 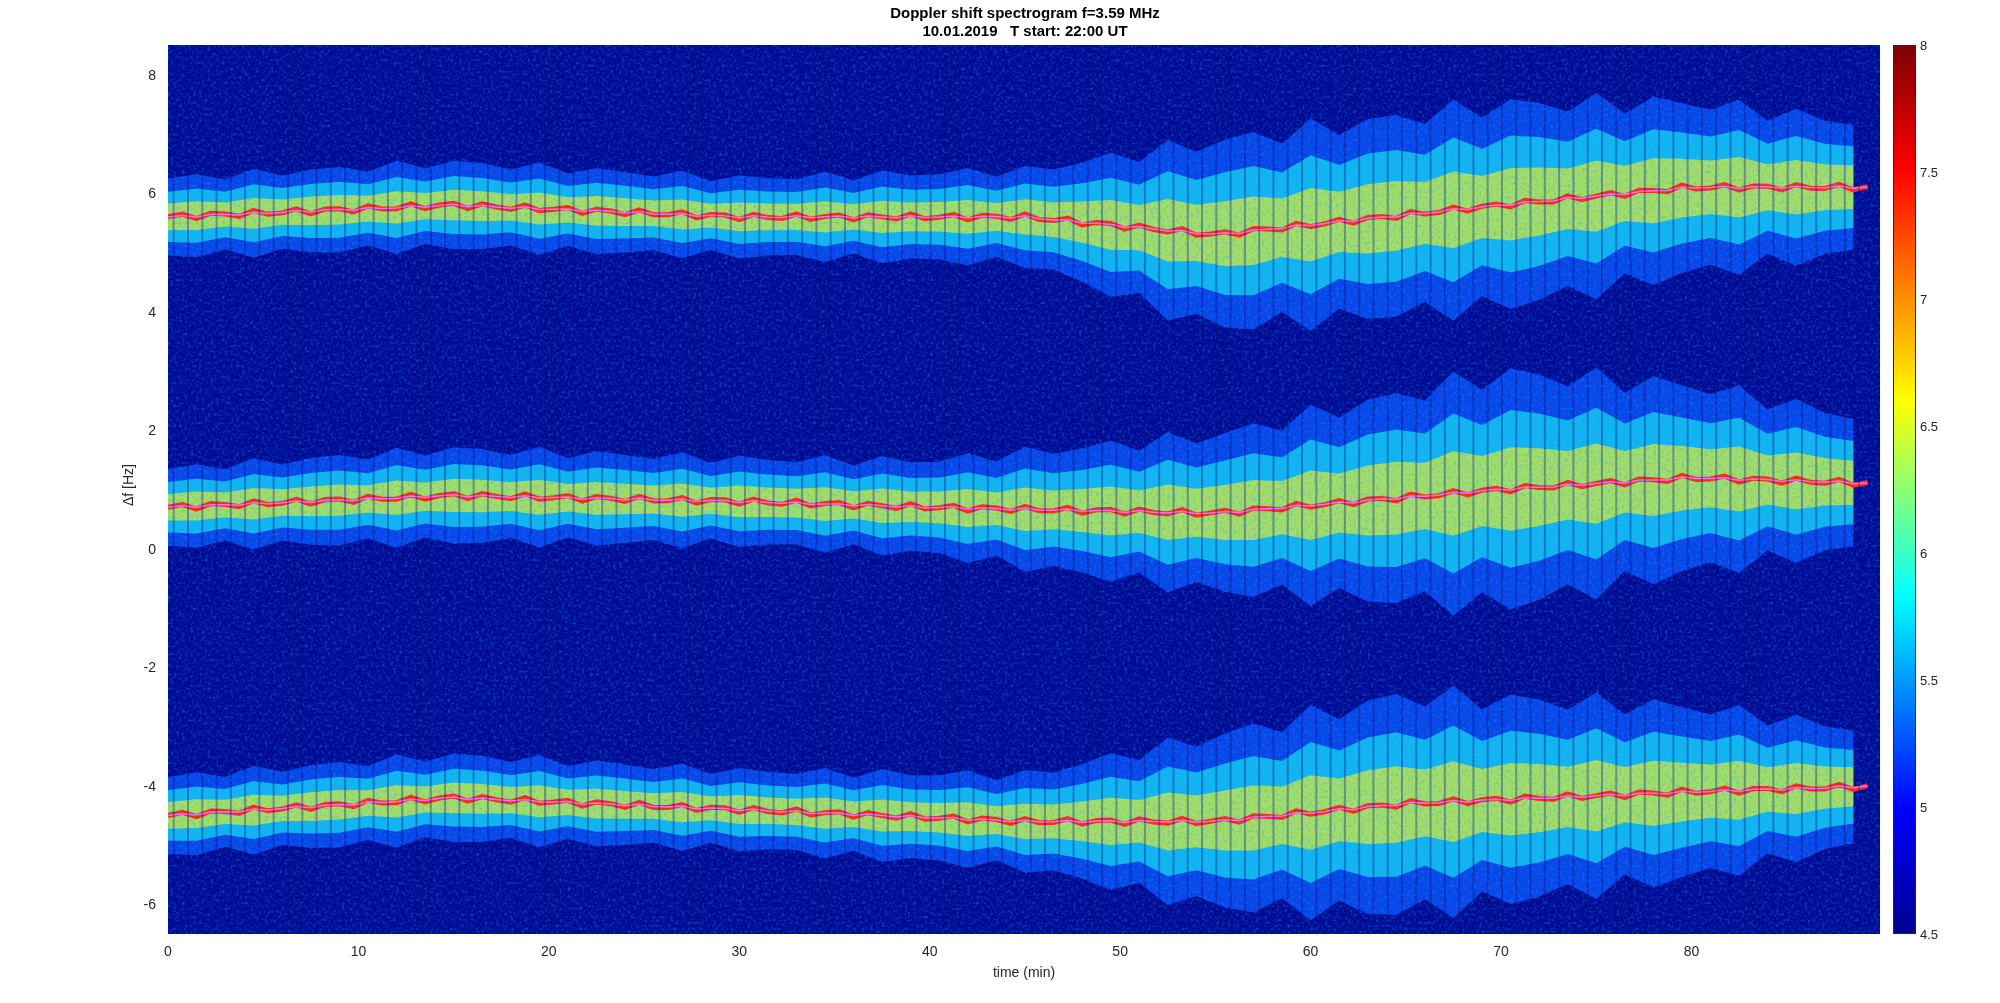 What do you see at coordinates (358, 951) in the screenshot?
I see `x-tick-label: 10` at bounding box center [358, 951].